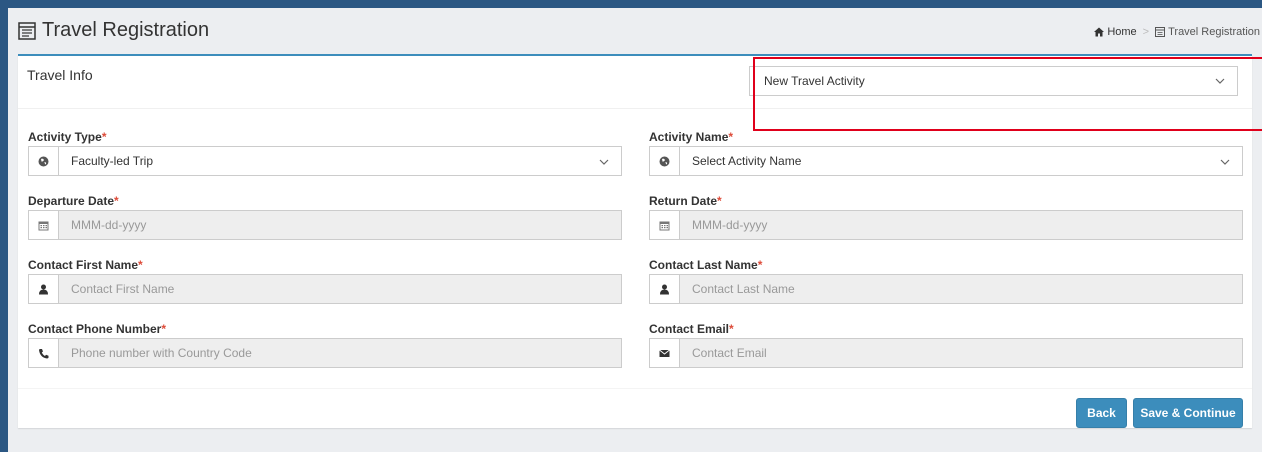 This screenshot has height=452, width=1262. Describe the element at coordinates (340, 289) in the screenshot. I see `contact-first-name-input: Contact First Name` at that location.